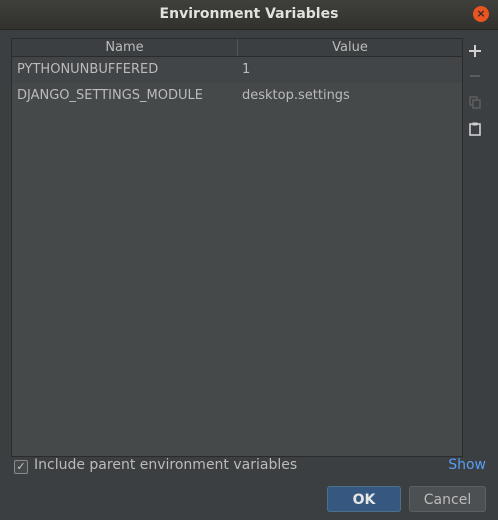 This screenshot has height=520, width=498. What do you see at coordinates (481, 14) in the screenshot?
I see `close-button: ×` at bounding box center [481, 14].